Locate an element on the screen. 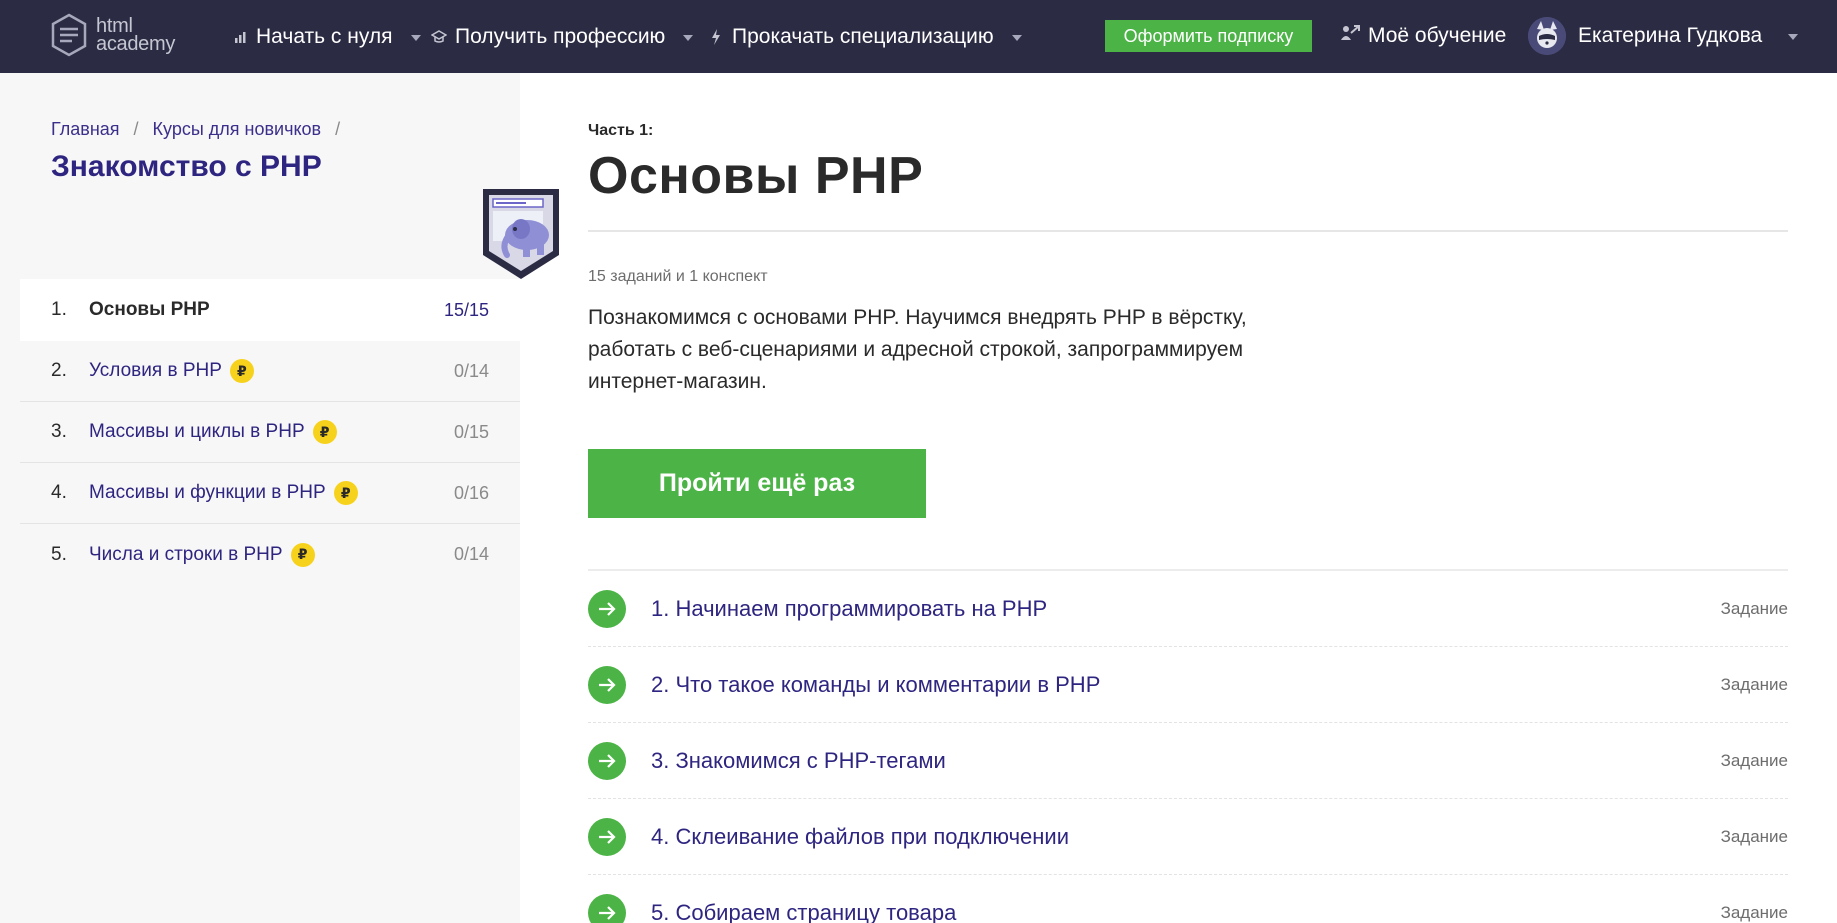 The width and height of the screenshot is (1837, 923). nav-label: Начать с нуля is located at coordinates (324, 36).